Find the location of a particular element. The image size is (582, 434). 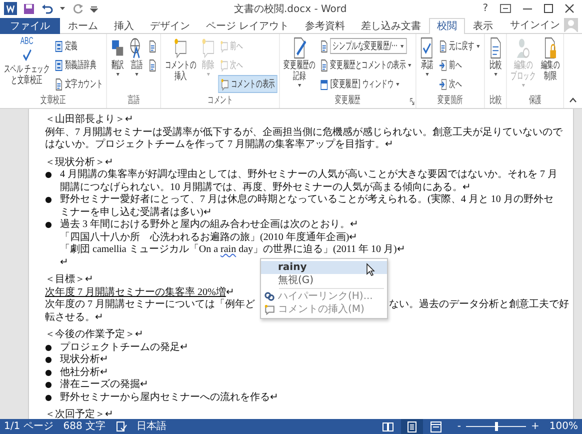

group-label: 比較 is located at coordinates (495, 101).